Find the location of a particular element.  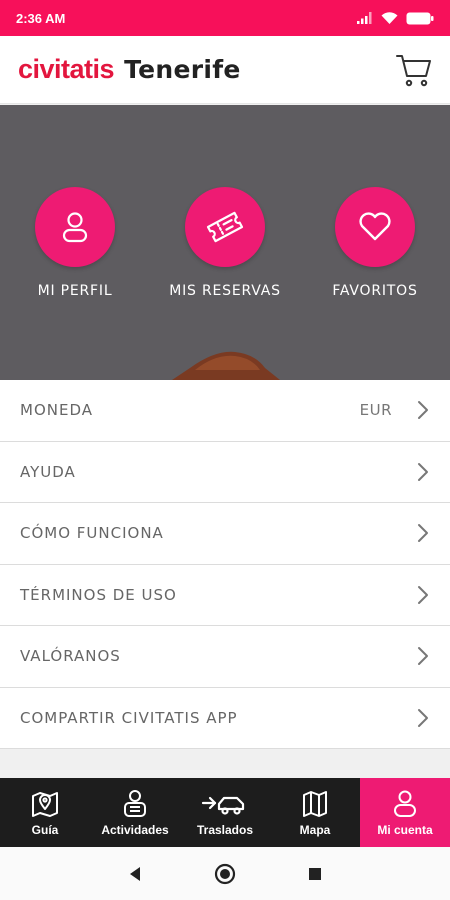

nav-item-my-account: Mi cuenta is located at coordinates (405, 812).